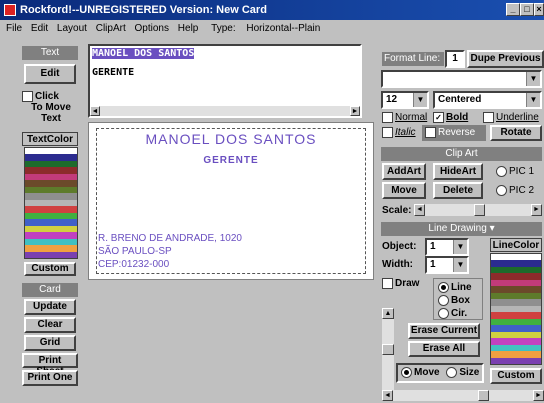 The height and width of the screenshot is (403, 544). Describe the element at coordinates (152, 28) in the screenshot. I see `menu-options: Options` at that location.